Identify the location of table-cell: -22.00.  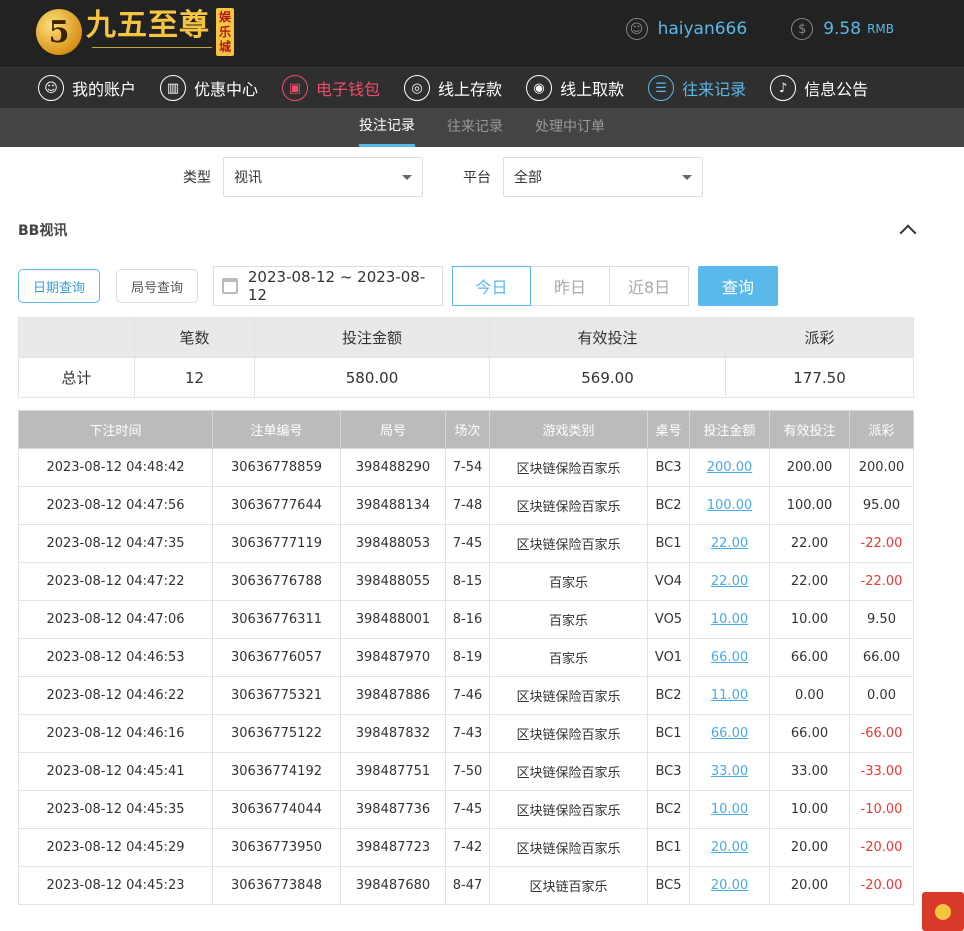
(881, 581).